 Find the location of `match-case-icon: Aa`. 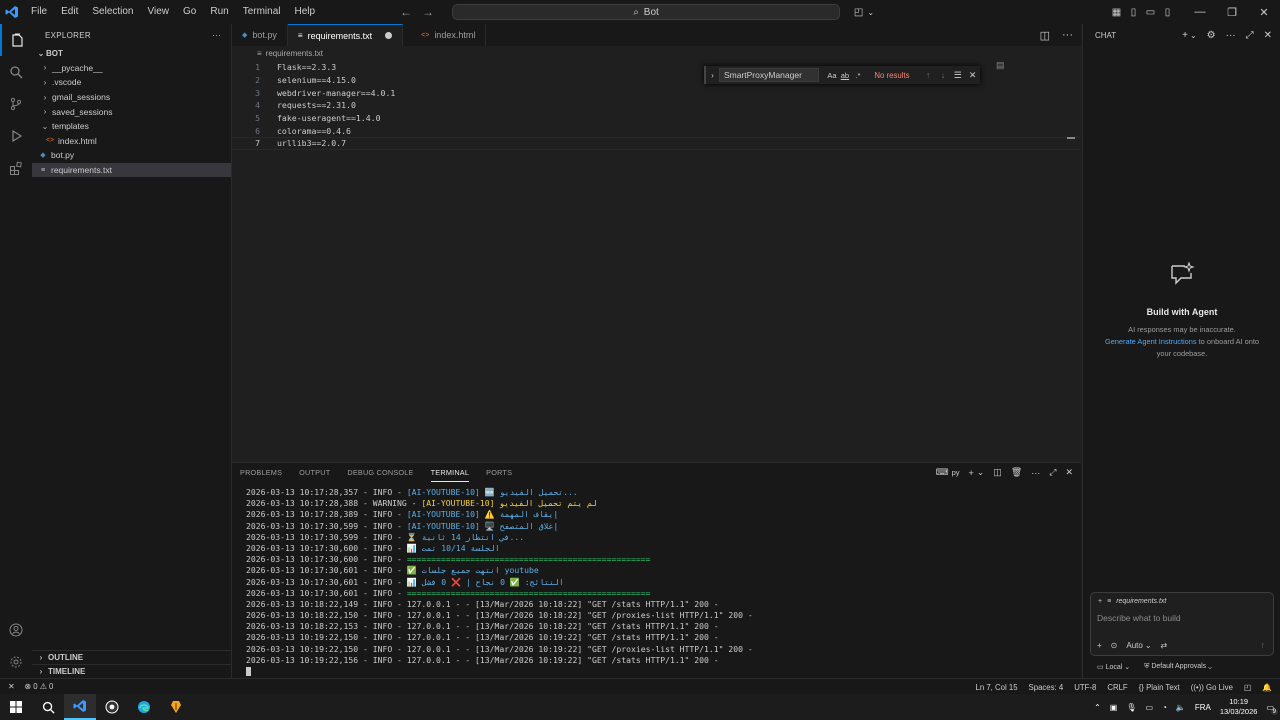

match-case-icon: Aa is located at coordinates (831, 75).